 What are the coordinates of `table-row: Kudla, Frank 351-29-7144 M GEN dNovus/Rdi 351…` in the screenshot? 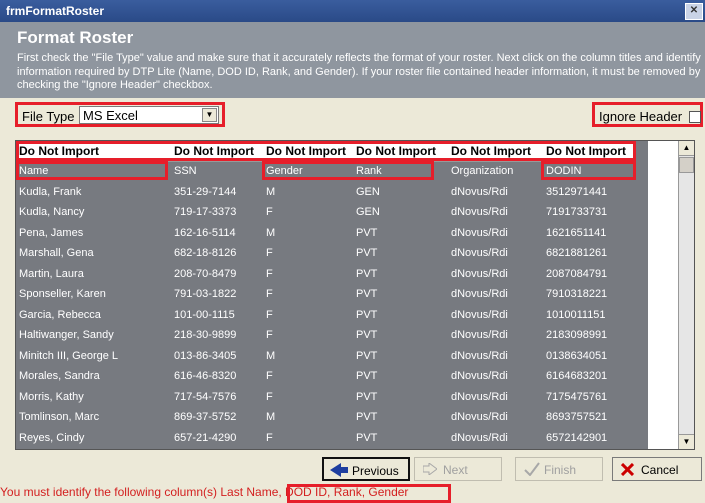 It's located at (332, 191).